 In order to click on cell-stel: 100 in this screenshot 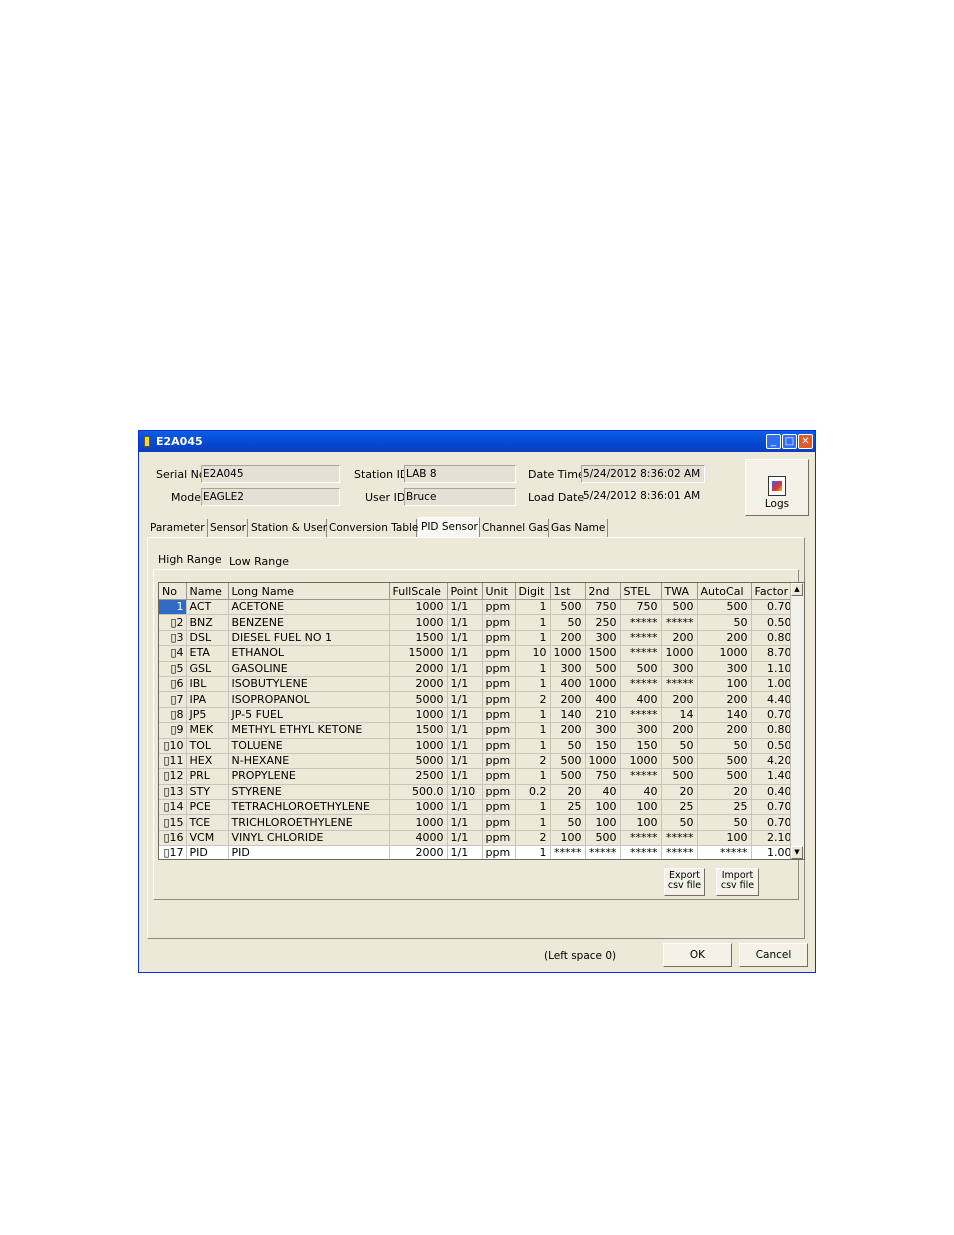, I will do `click(641, 822)`.